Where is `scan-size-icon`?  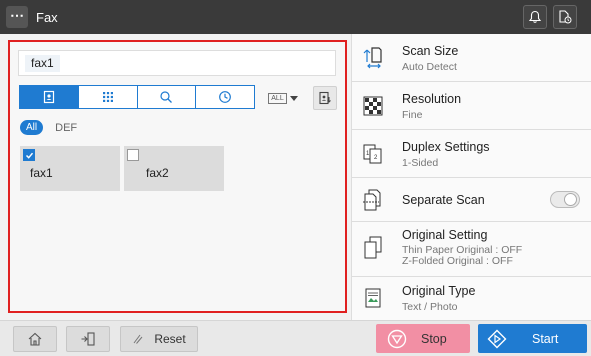
scan-size-icon is located at coordinates (373, 58).